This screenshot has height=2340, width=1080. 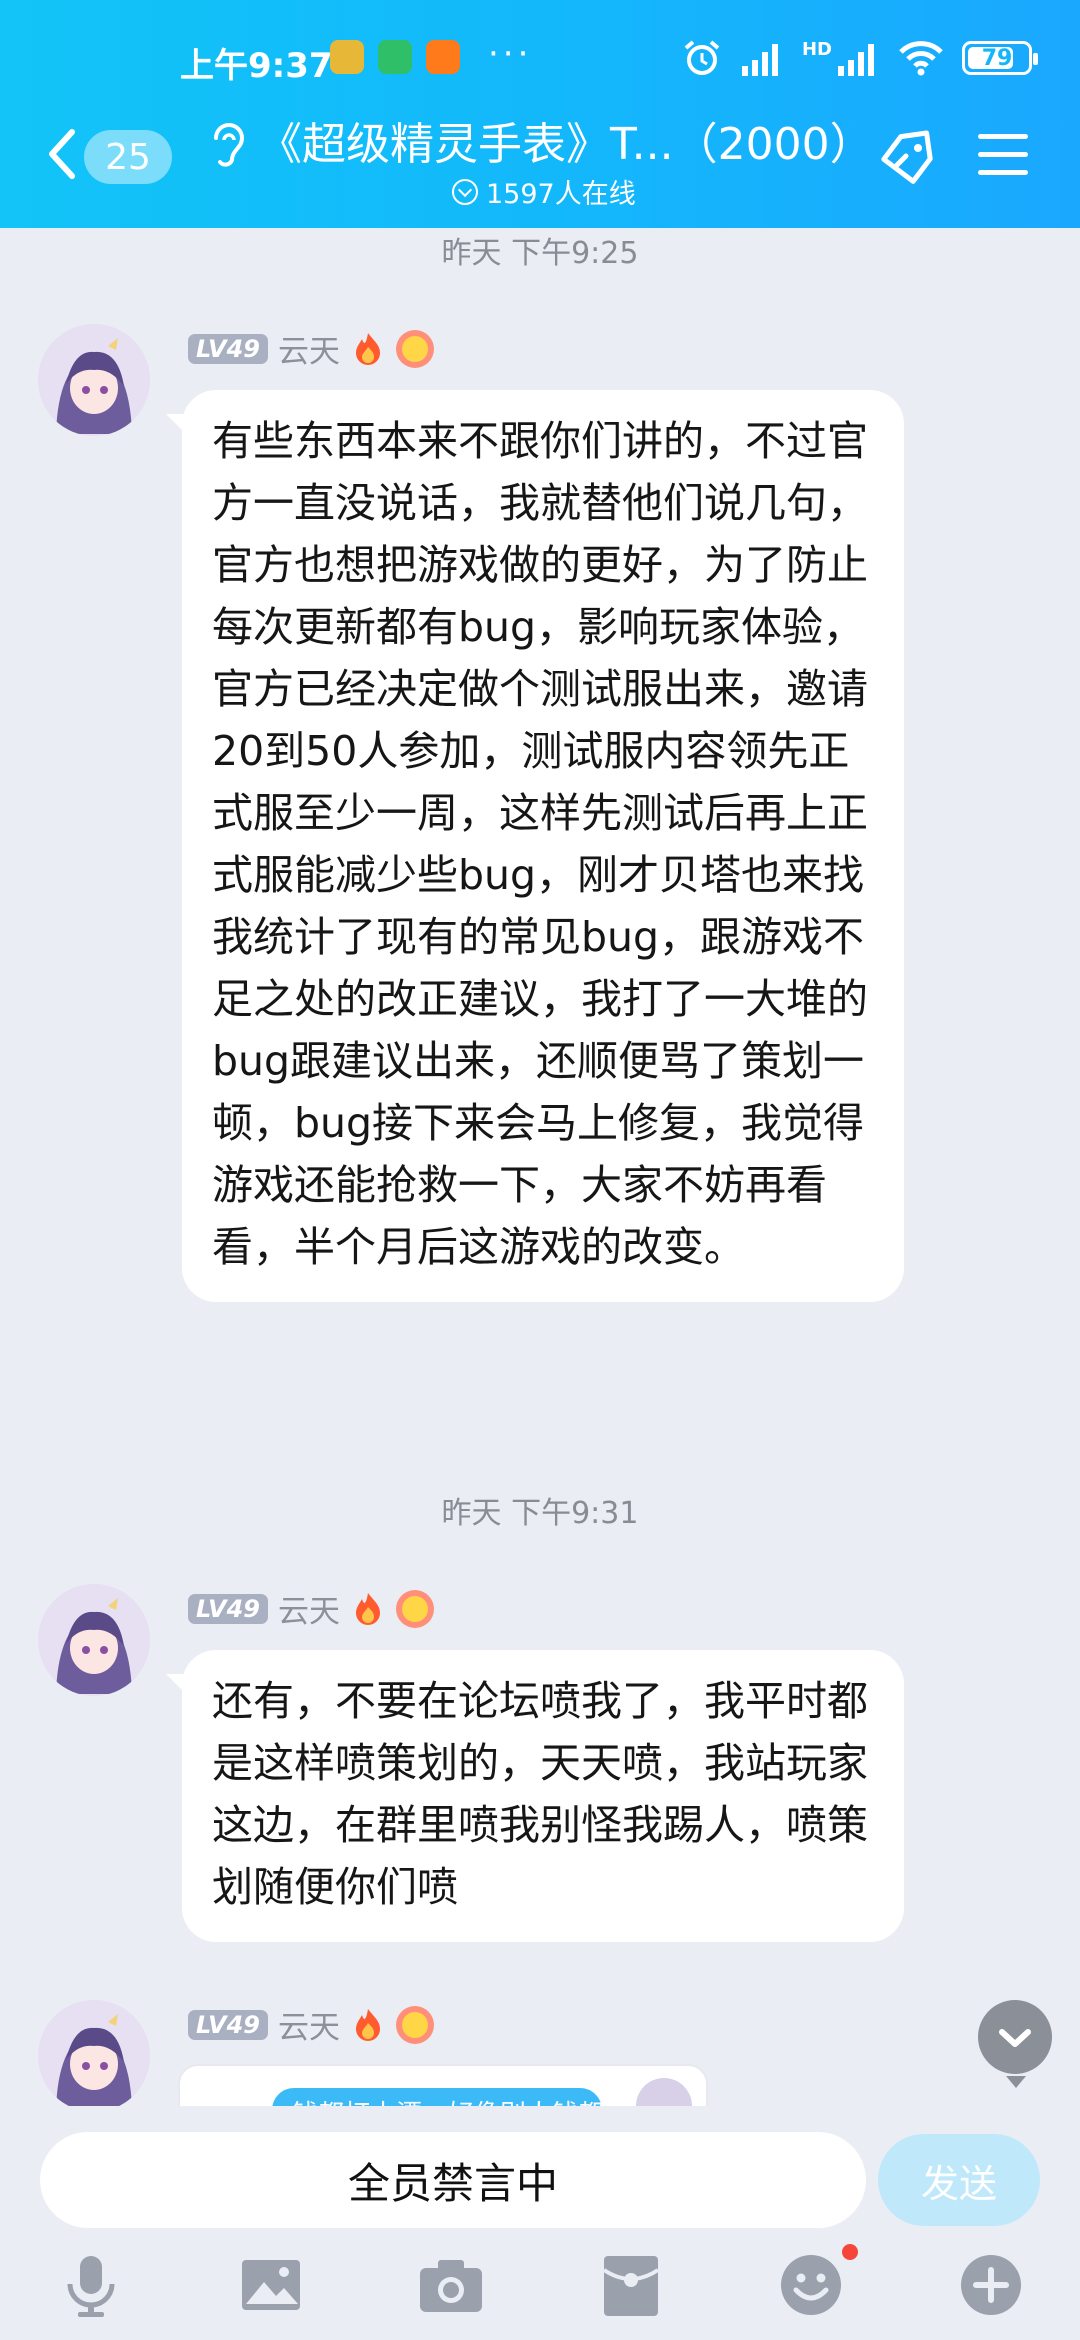 I want to click on send-button: 发送, so click(x=959, y=2180).